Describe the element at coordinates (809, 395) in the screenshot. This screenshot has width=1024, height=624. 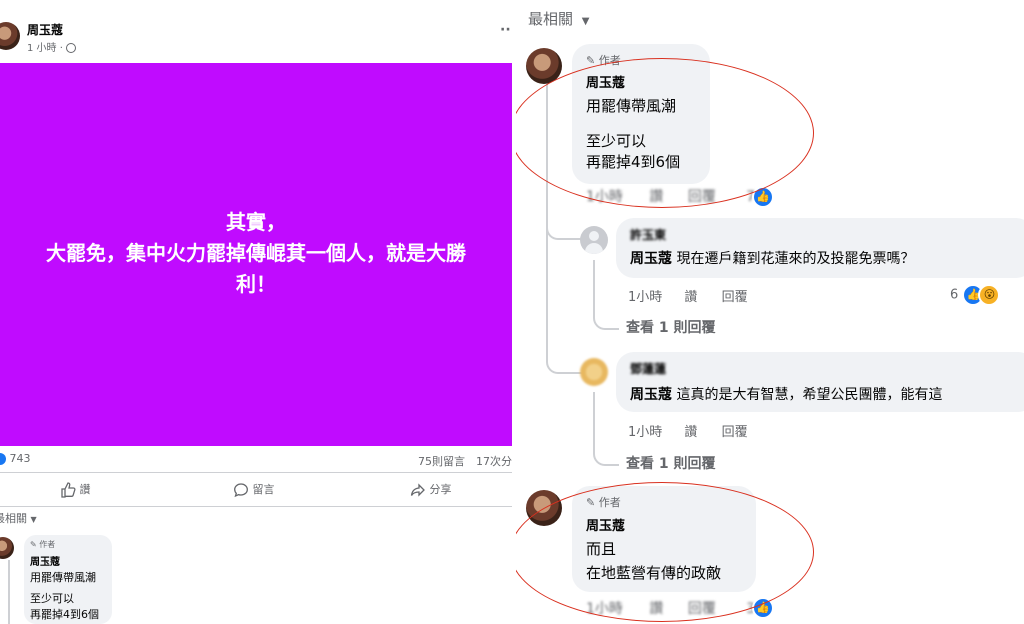
I see `comment-3-body: 這真的是大有智慧，希望公民團體，能有這` at that location.